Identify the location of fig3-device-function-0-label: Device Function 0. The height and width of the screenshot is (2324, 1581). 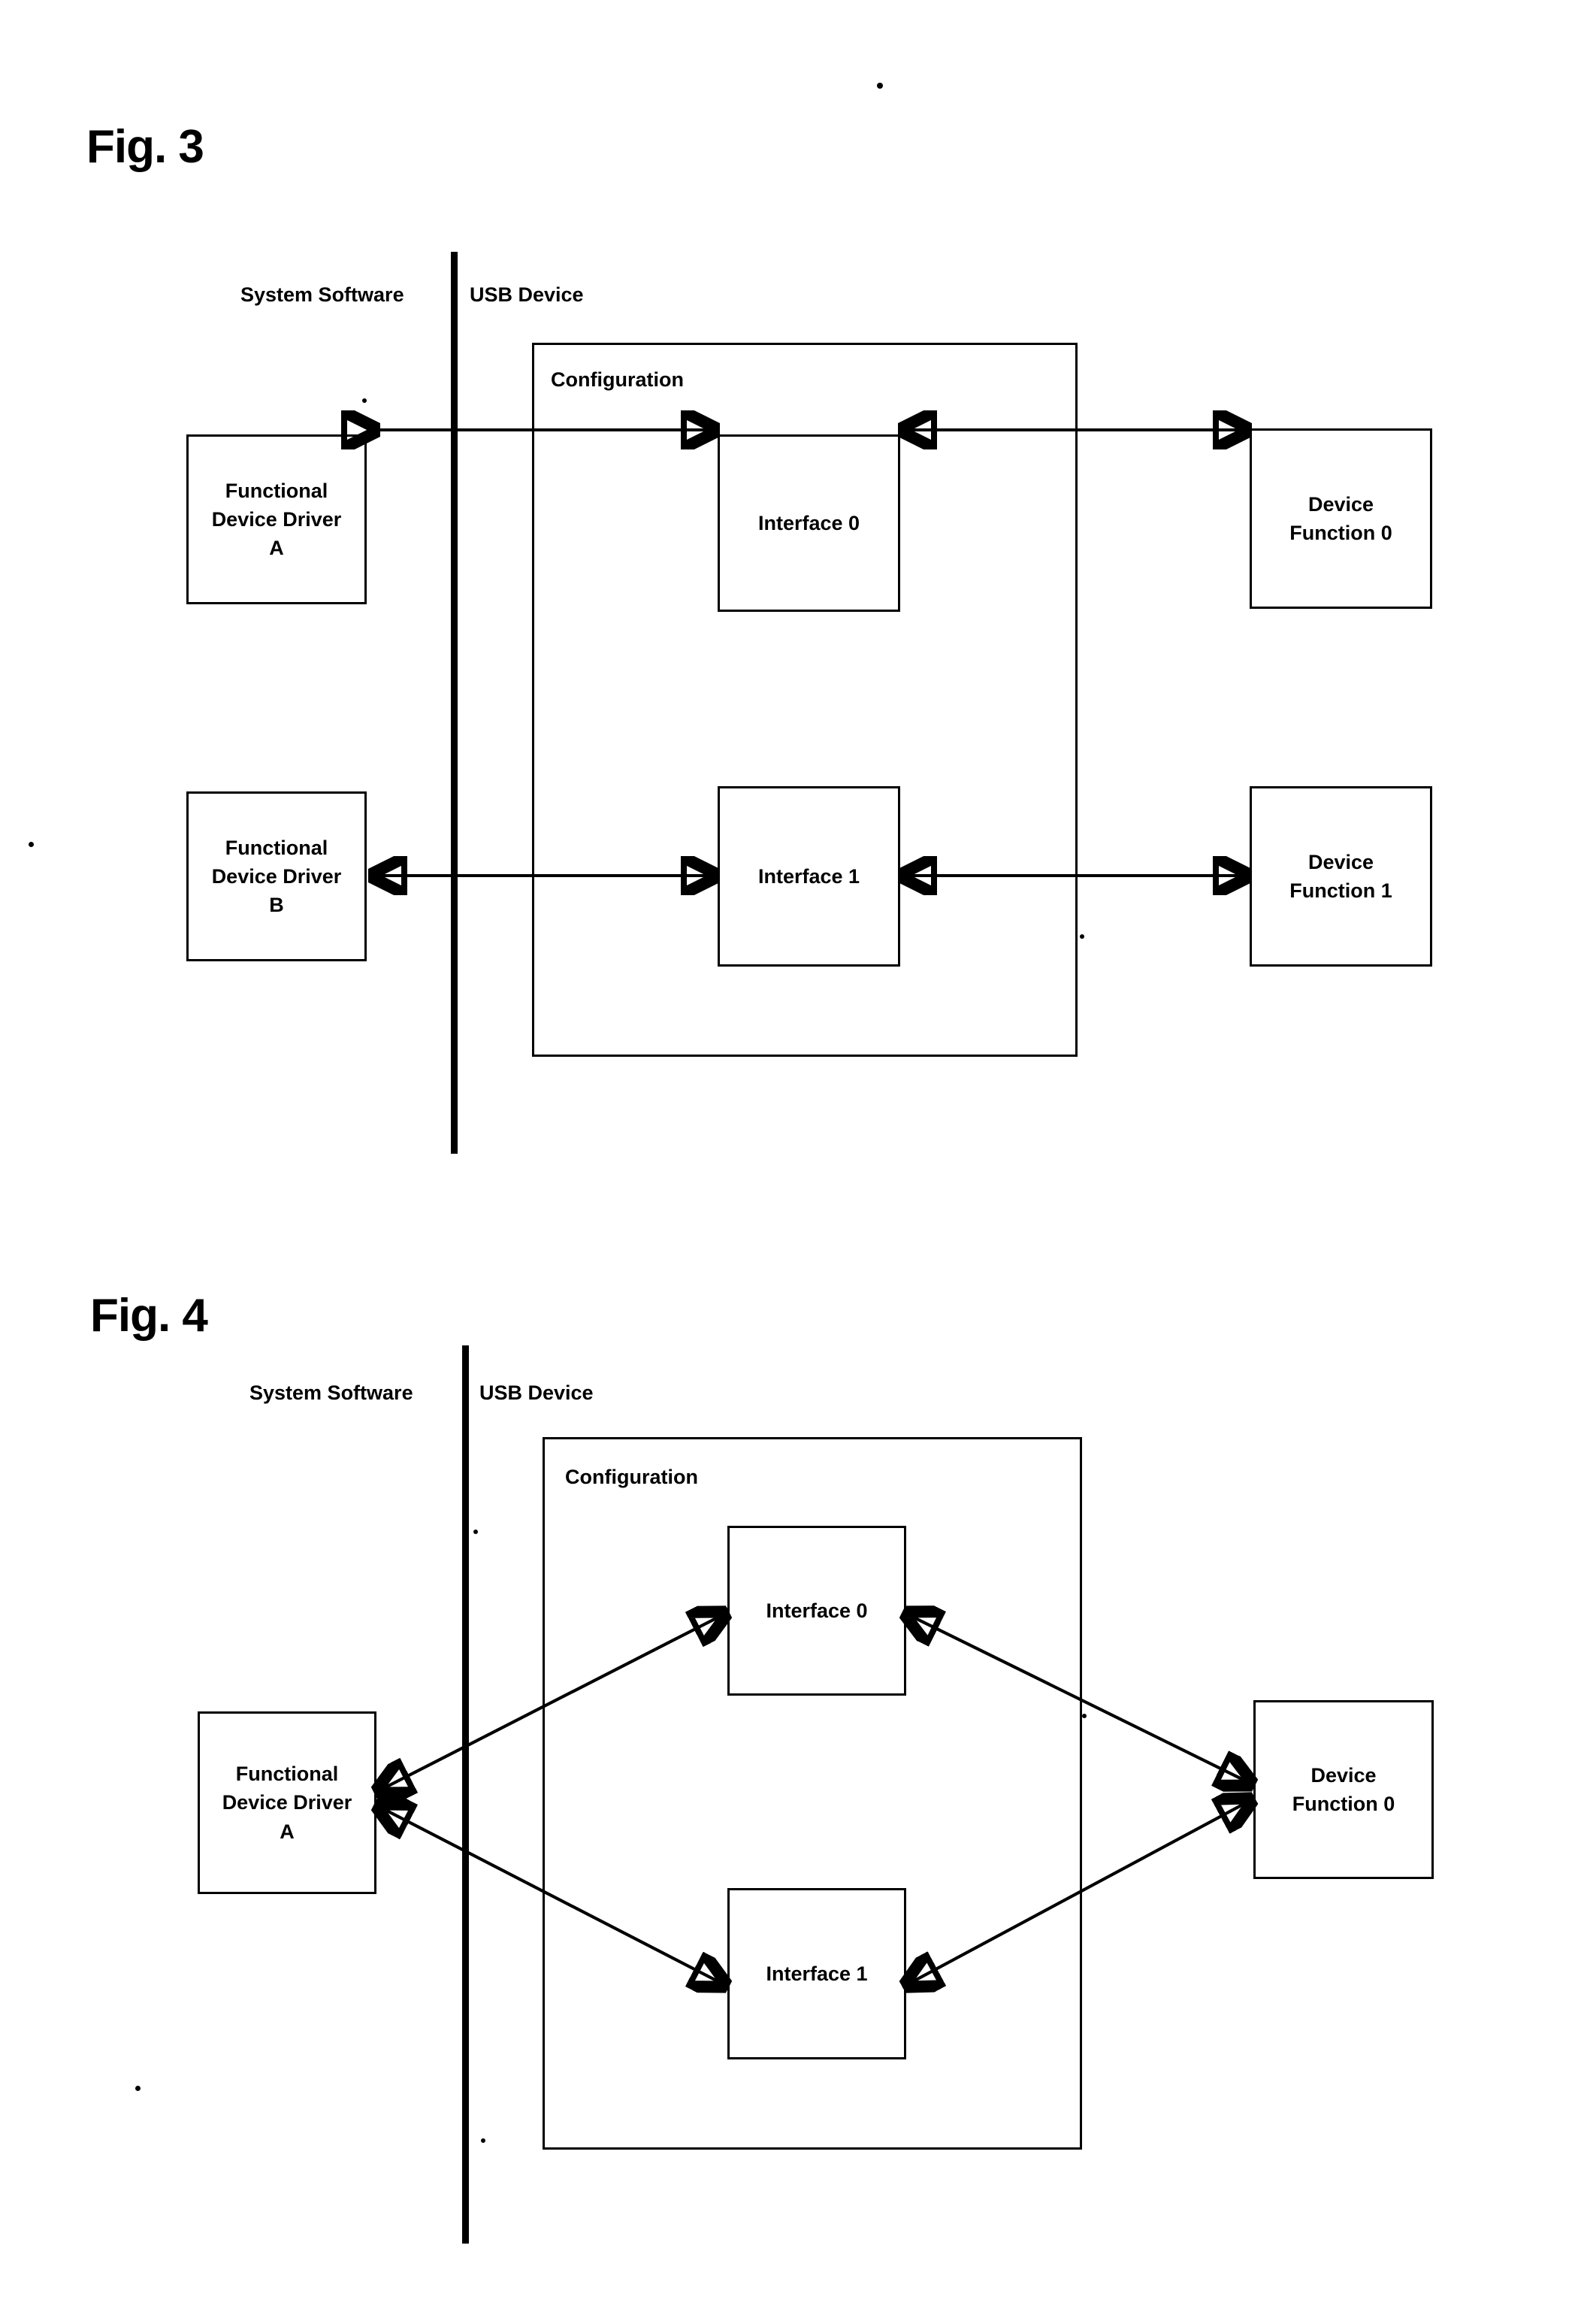
(1340, 518).